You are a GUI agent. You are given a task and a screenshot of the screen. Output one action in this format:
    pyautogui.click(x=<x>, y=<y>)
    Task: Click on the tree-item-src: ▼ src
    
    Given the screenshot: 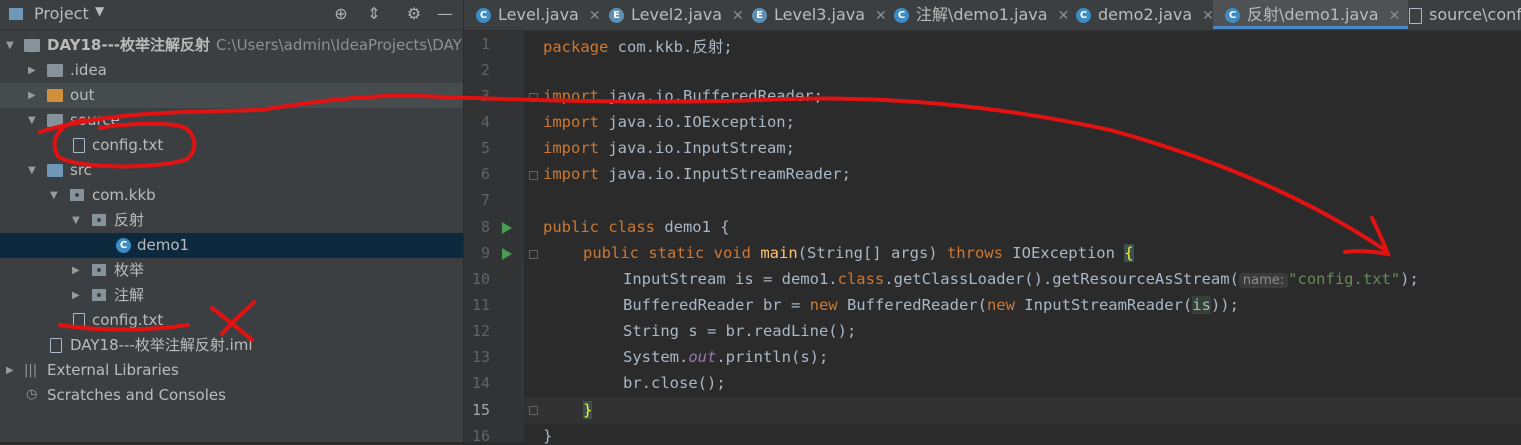 What is the action you would take?
    pyautogui.click(x=231, y=170)
    